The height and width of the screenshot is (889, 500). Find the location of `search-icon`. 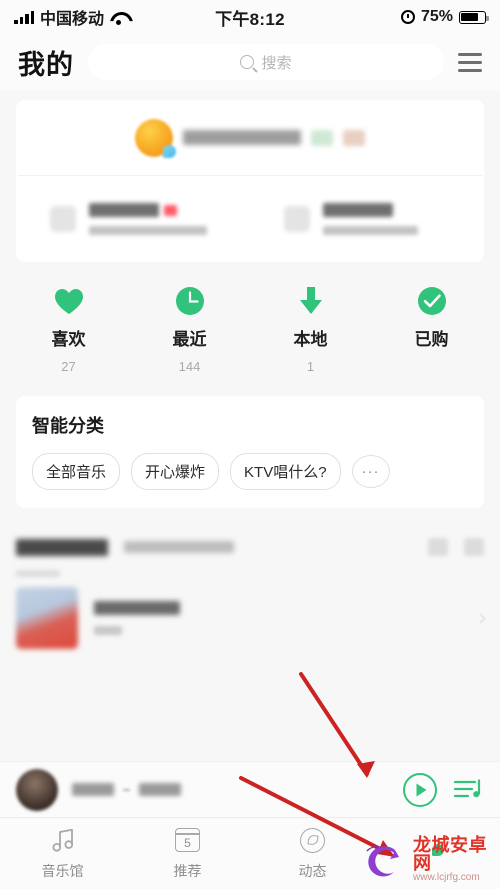

search-icon is located at coordinates (247, 62).